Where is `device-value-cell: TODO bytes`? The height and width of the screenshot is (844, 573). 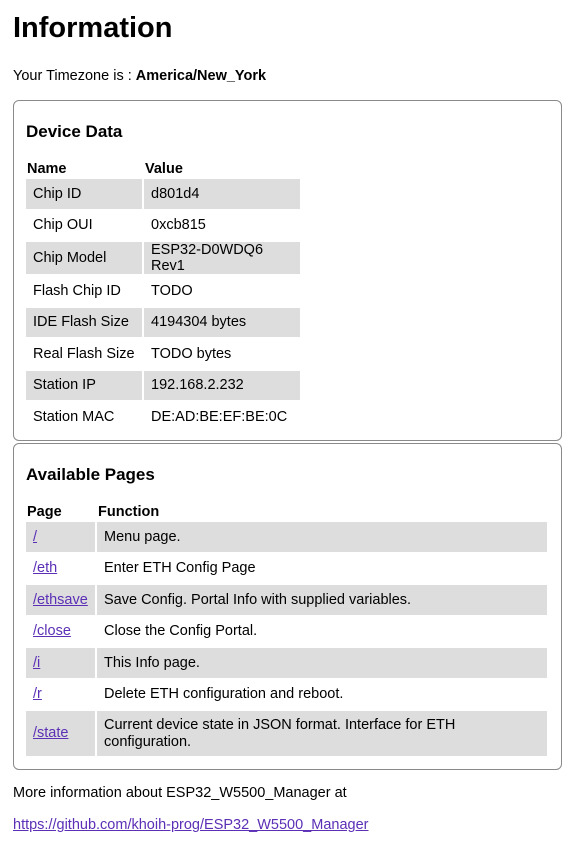 device-value-cell: TODO bytes is located at coordinates (191, 353).